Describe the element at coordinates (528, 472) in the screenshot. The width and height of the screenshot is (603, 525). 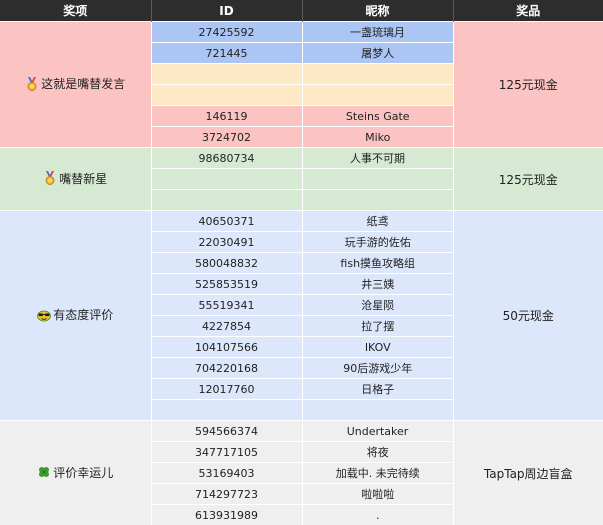
I see `award-prize: TapTap周边盲盒` at that location.